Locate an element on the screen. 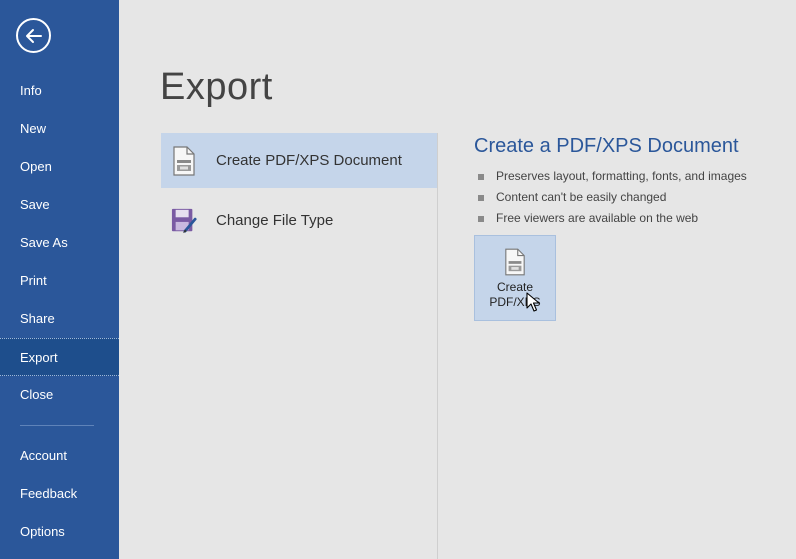 This screenshot has width=796, height=559. create-pdf-xps-label: Create PDF/XPS is located at coordinates (515, 294).